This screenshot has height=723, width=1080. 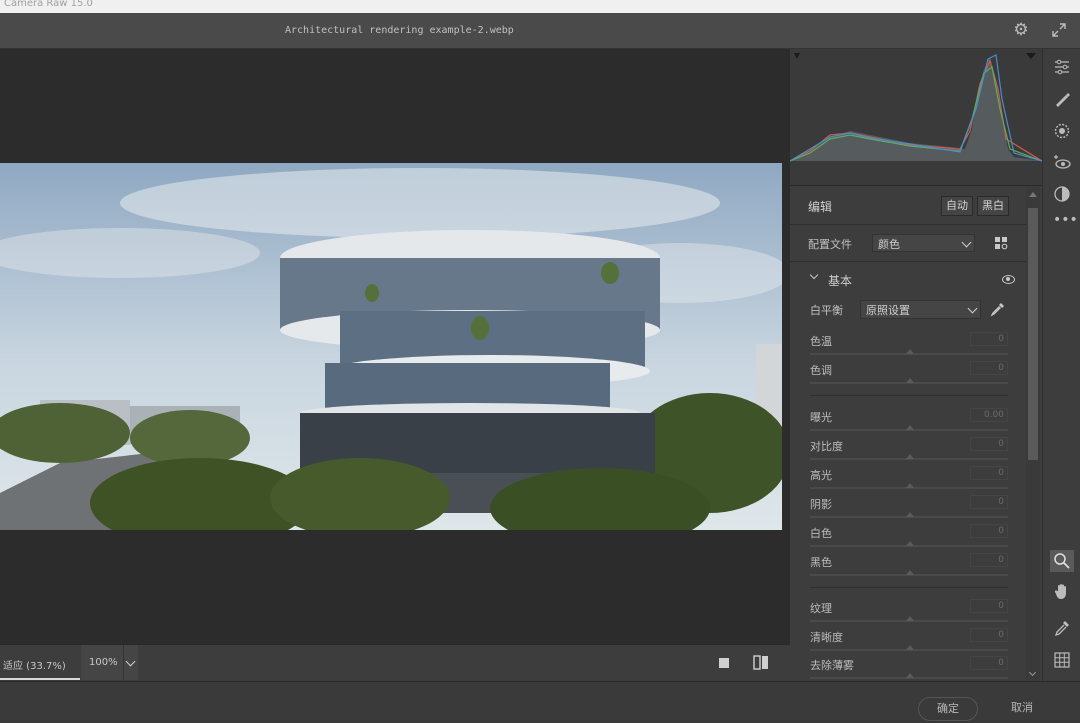 I want to click on file-name: Architectural rendering example-2.webp, so click(x=399, y=30).